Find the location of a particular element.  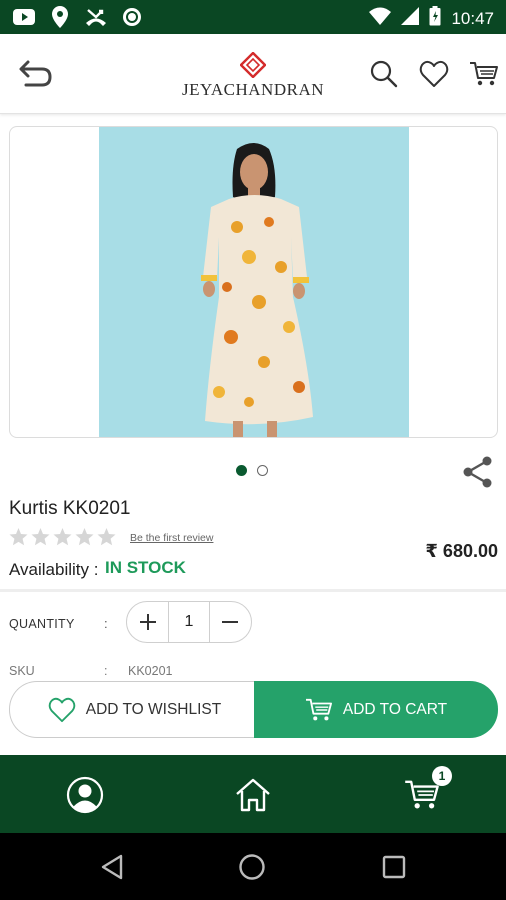

quantity-stepper: 1 is located at coordinates (189, 622).